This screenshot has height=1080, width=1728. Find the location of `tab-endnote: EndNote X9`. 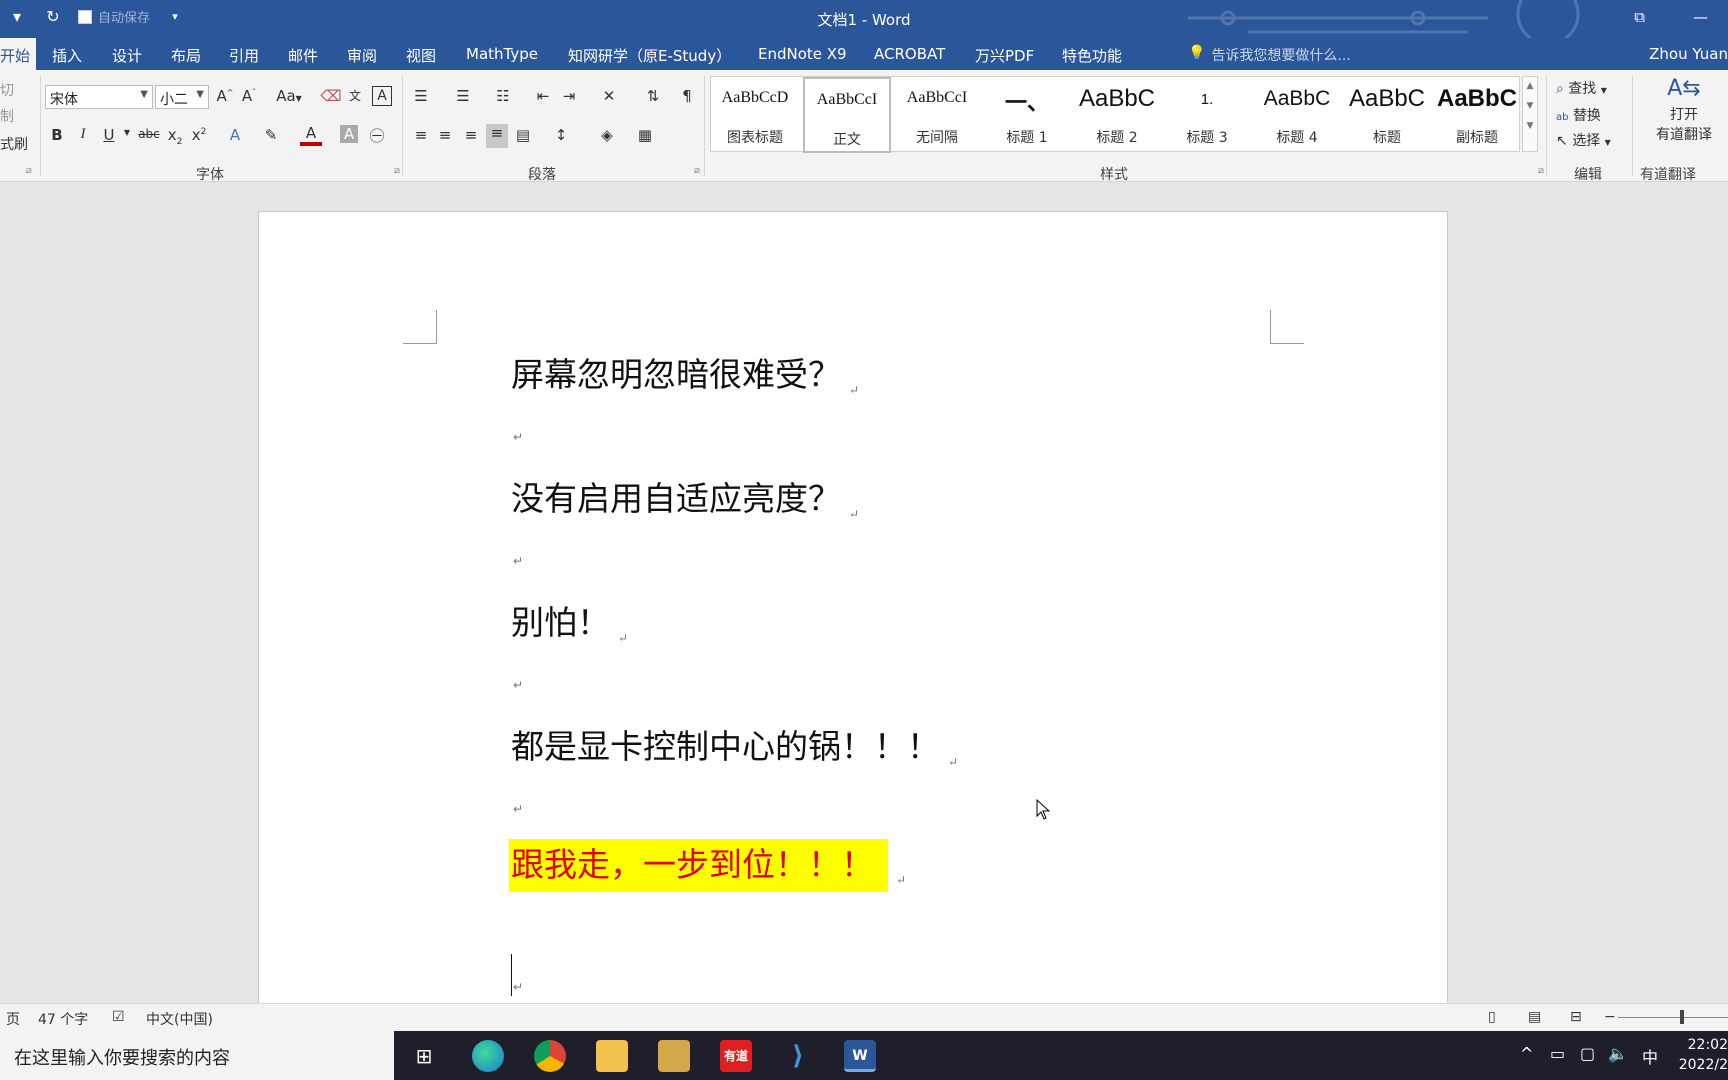

tab-endnote: EndNote X9 is located at coordinates (802, 54).